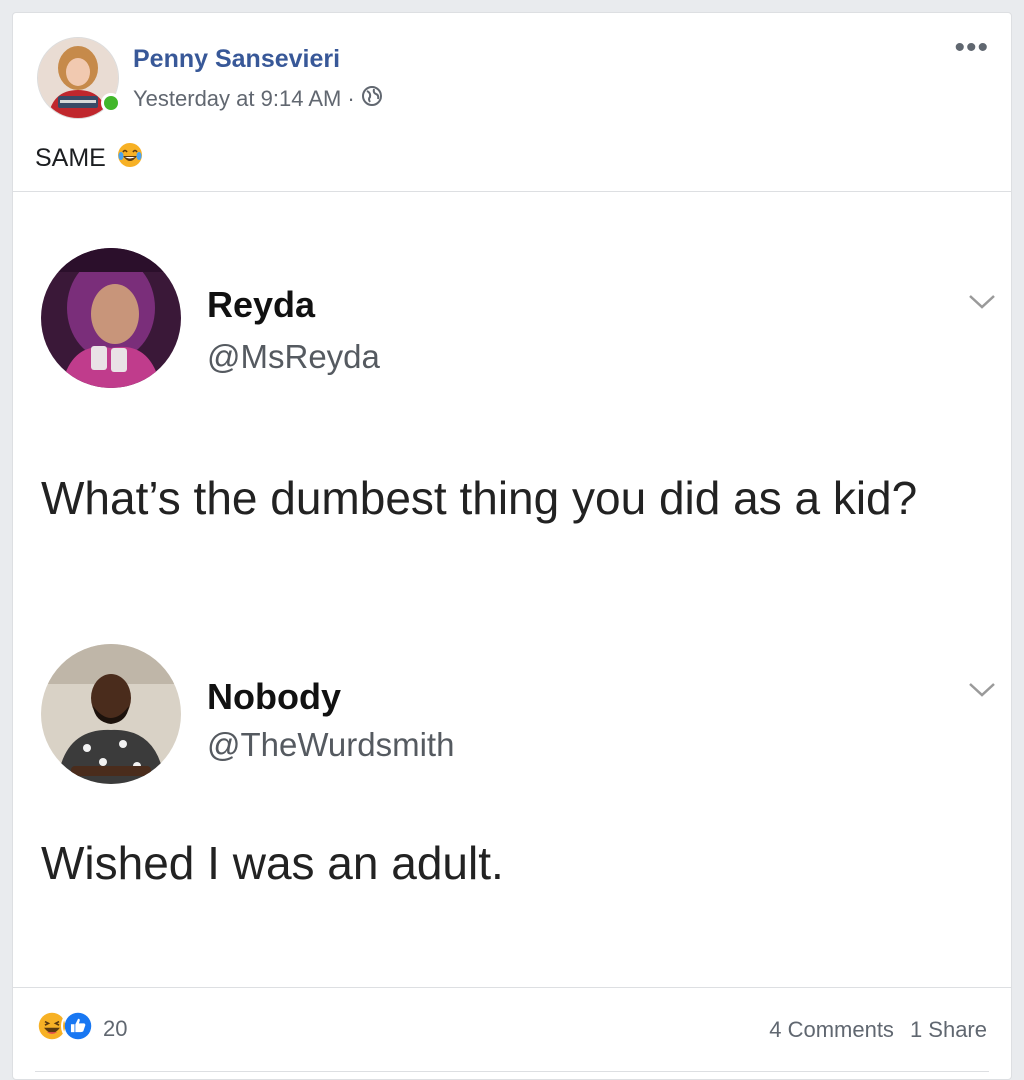  What do you see at coordinates (237, 99) in the screenshot?
I see `post-timestamp: Yesterday at 9:14 AM` at bounding box center [237, 99].